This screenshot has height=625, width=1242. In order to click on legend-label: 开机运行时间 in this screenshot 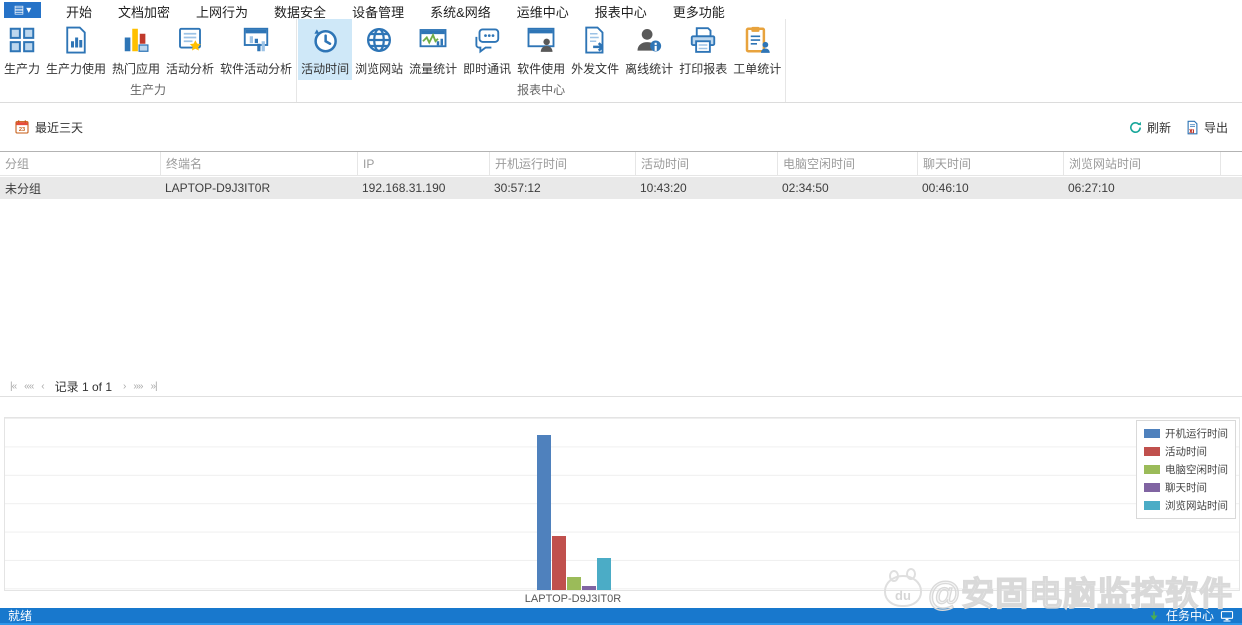, I will do `click(1196, 434)`.